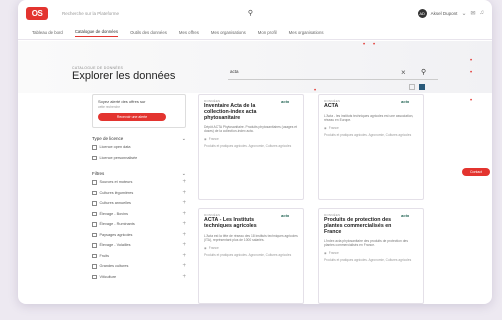  I want to click on filter-item: Élevage - Bovins +, so click(139, 214).